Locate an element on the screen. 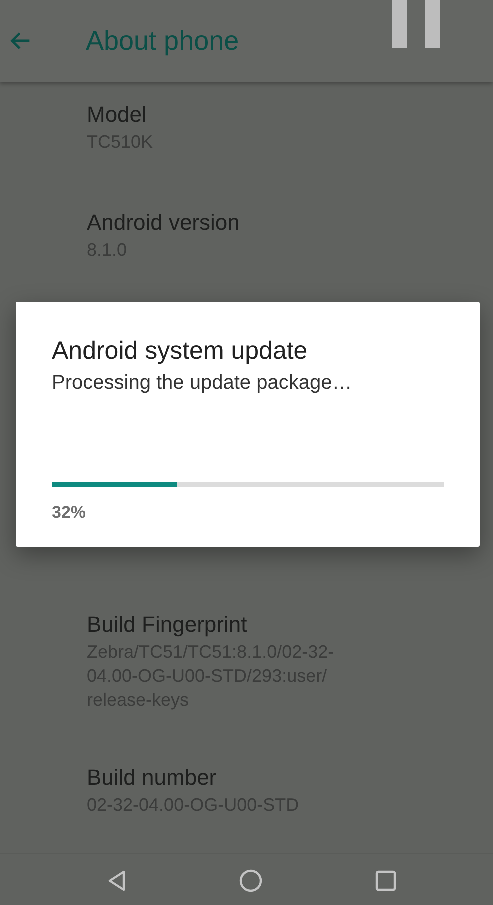 Image resolution: width=493 pixels, height=905 pixels. setting-title: Model is located at coordinates (117, 115).